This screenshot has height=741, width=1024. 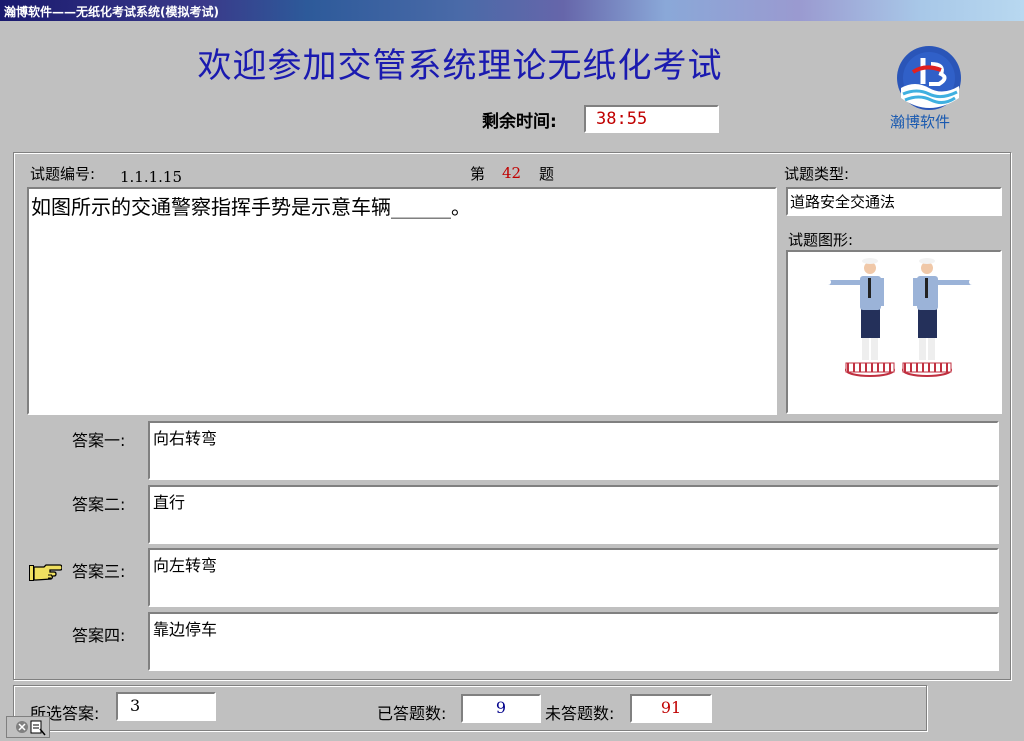 What do you see at coordinates (185, 629) in the screenshot?
I see `answer-4-text: 靠边停车` at bounding box center [185, 629].